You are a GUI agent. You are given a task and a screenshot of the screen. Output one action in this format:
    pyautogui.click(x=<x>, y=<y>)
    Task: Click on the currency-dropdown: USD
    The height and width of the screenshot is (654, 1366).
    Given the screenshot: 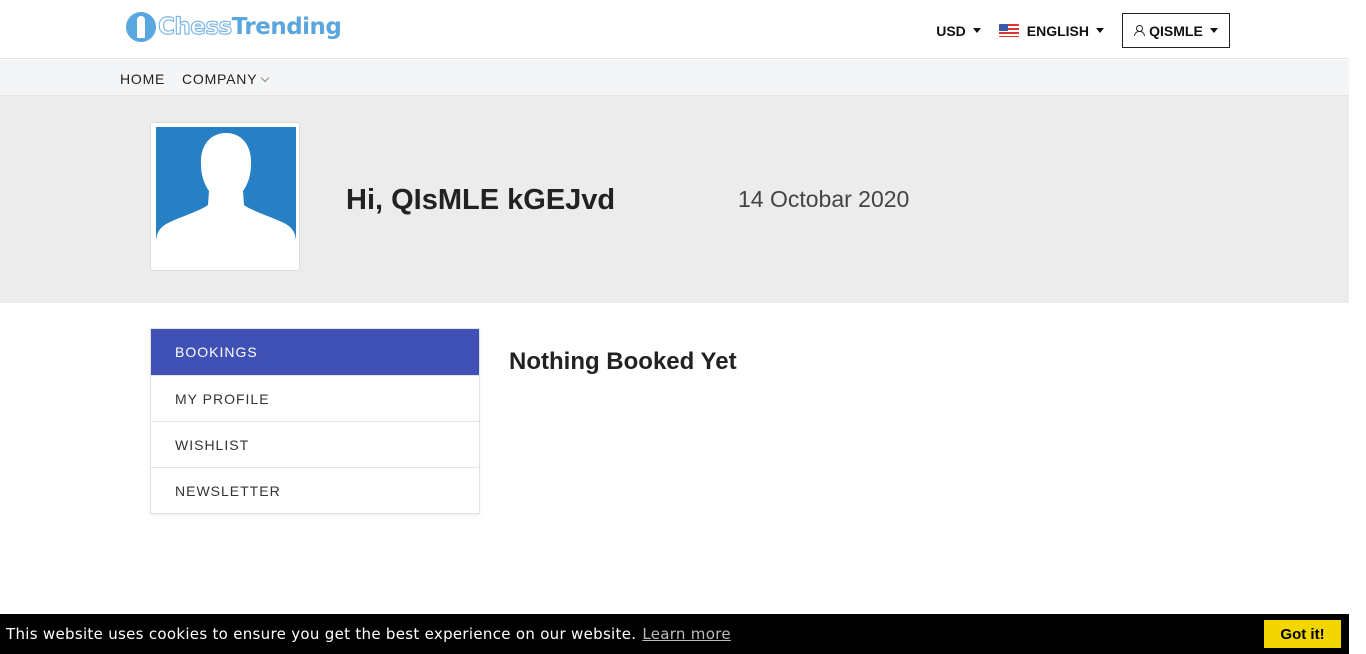 What is the action you would take?
    pyautogui.click(x=958, y=31)
    